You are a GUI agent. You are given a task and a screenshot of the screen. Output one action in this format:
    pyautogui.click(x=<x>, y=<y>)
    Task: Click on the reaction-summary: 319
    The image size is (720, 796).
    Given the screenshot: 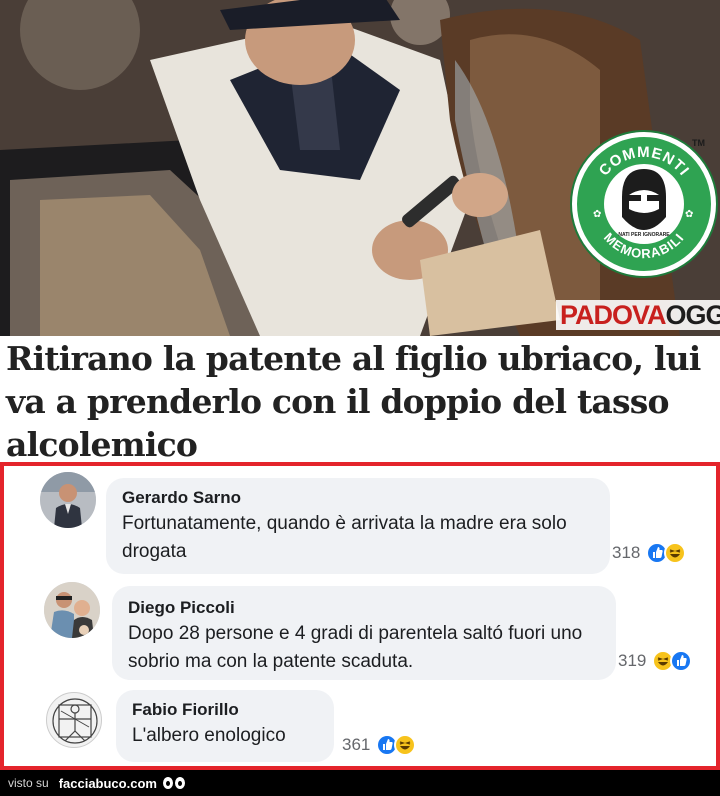 What is the action you would take?
    pyautogui.click(x=655, y=661)
    